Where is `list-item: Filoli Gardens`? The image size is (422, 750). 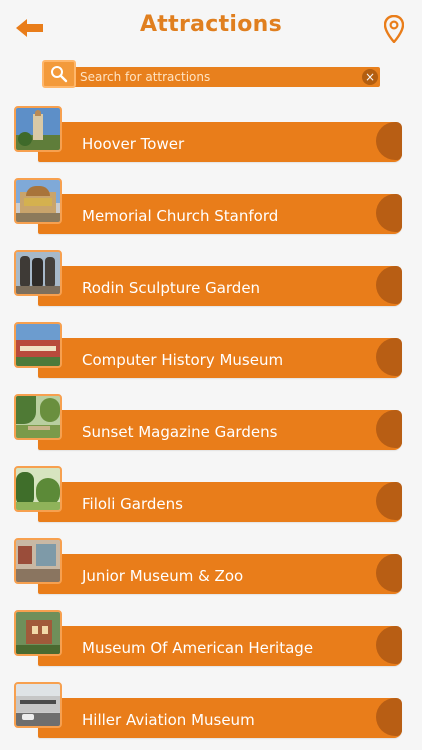
list-item: Filoli Gardens is located at coordinates (209, 494).